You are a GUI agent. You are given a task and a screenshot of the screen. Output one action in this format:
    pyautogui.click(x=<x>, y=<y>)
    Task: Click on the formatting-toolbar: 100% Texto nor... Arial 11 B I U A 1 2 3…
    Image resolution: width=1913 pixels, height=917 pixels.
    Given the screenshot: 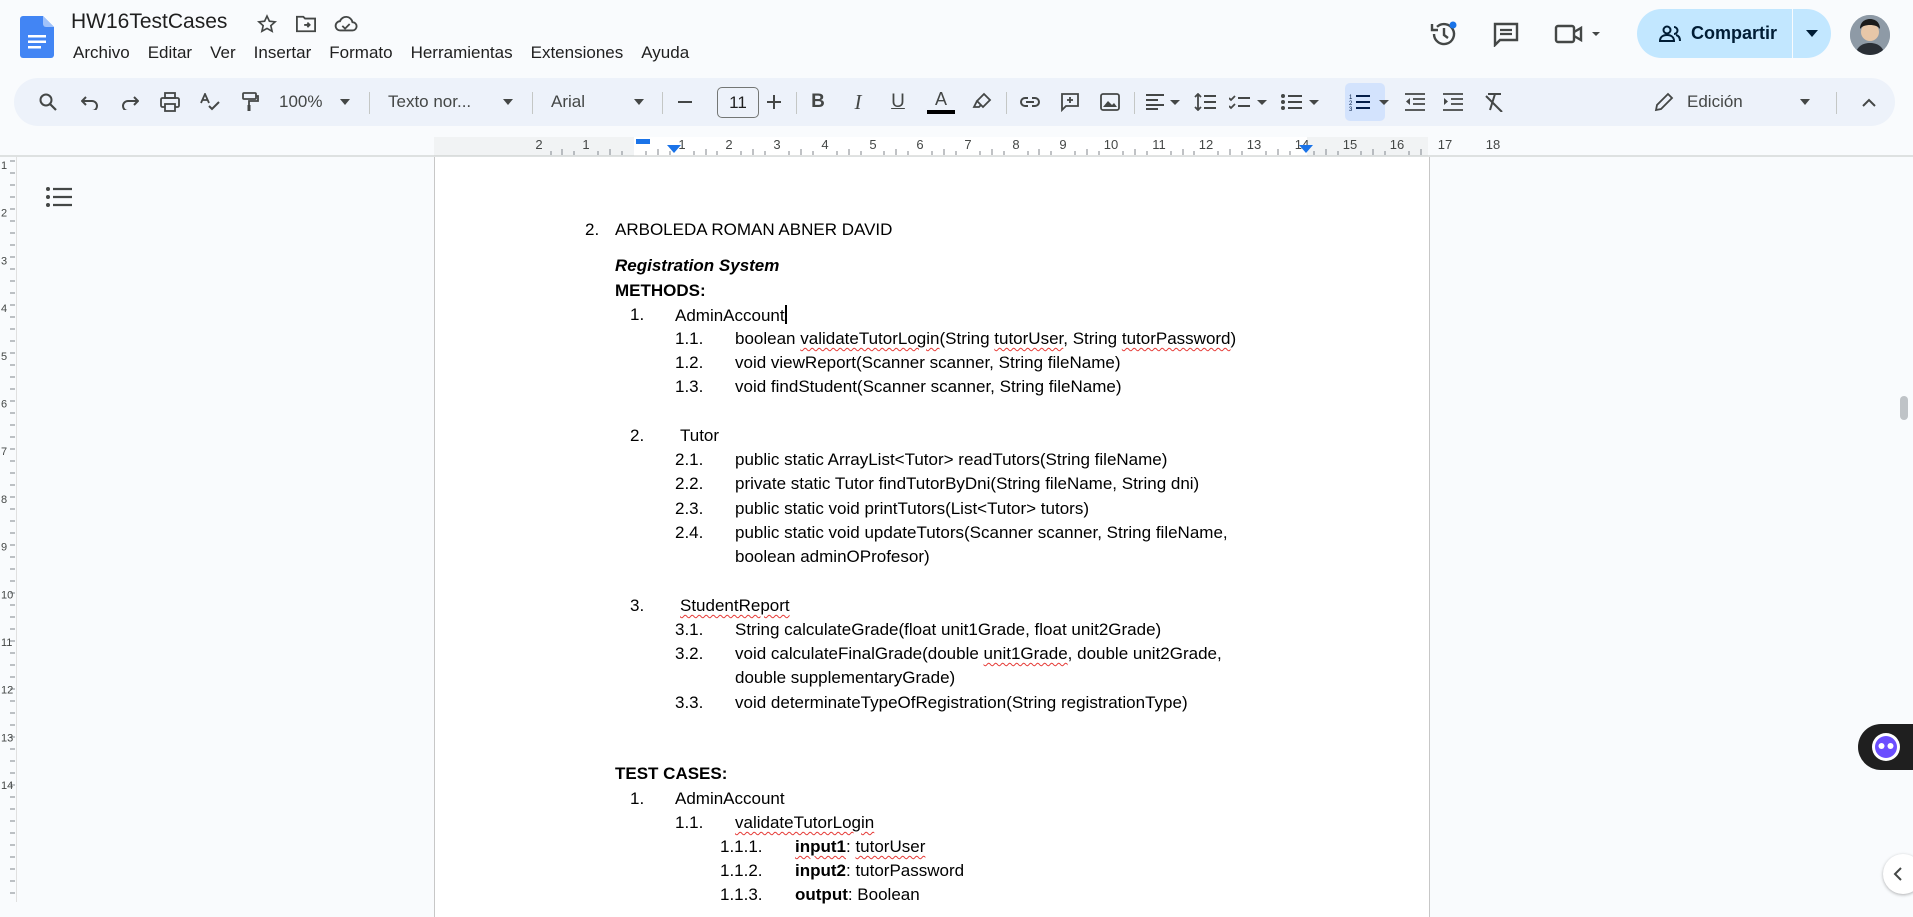 What is the action you would take?
    pyautogui.click(x=954, y=102)
    